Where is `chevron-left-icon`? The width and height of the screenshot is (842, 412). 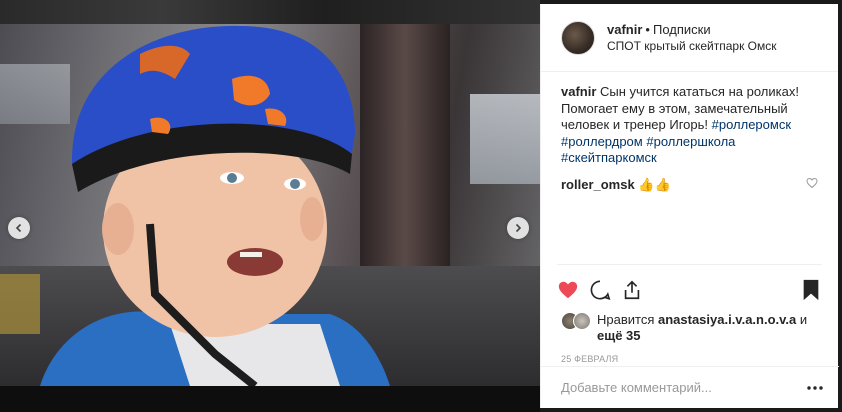 chevron-left-icon is located at coordinates (18, 228).